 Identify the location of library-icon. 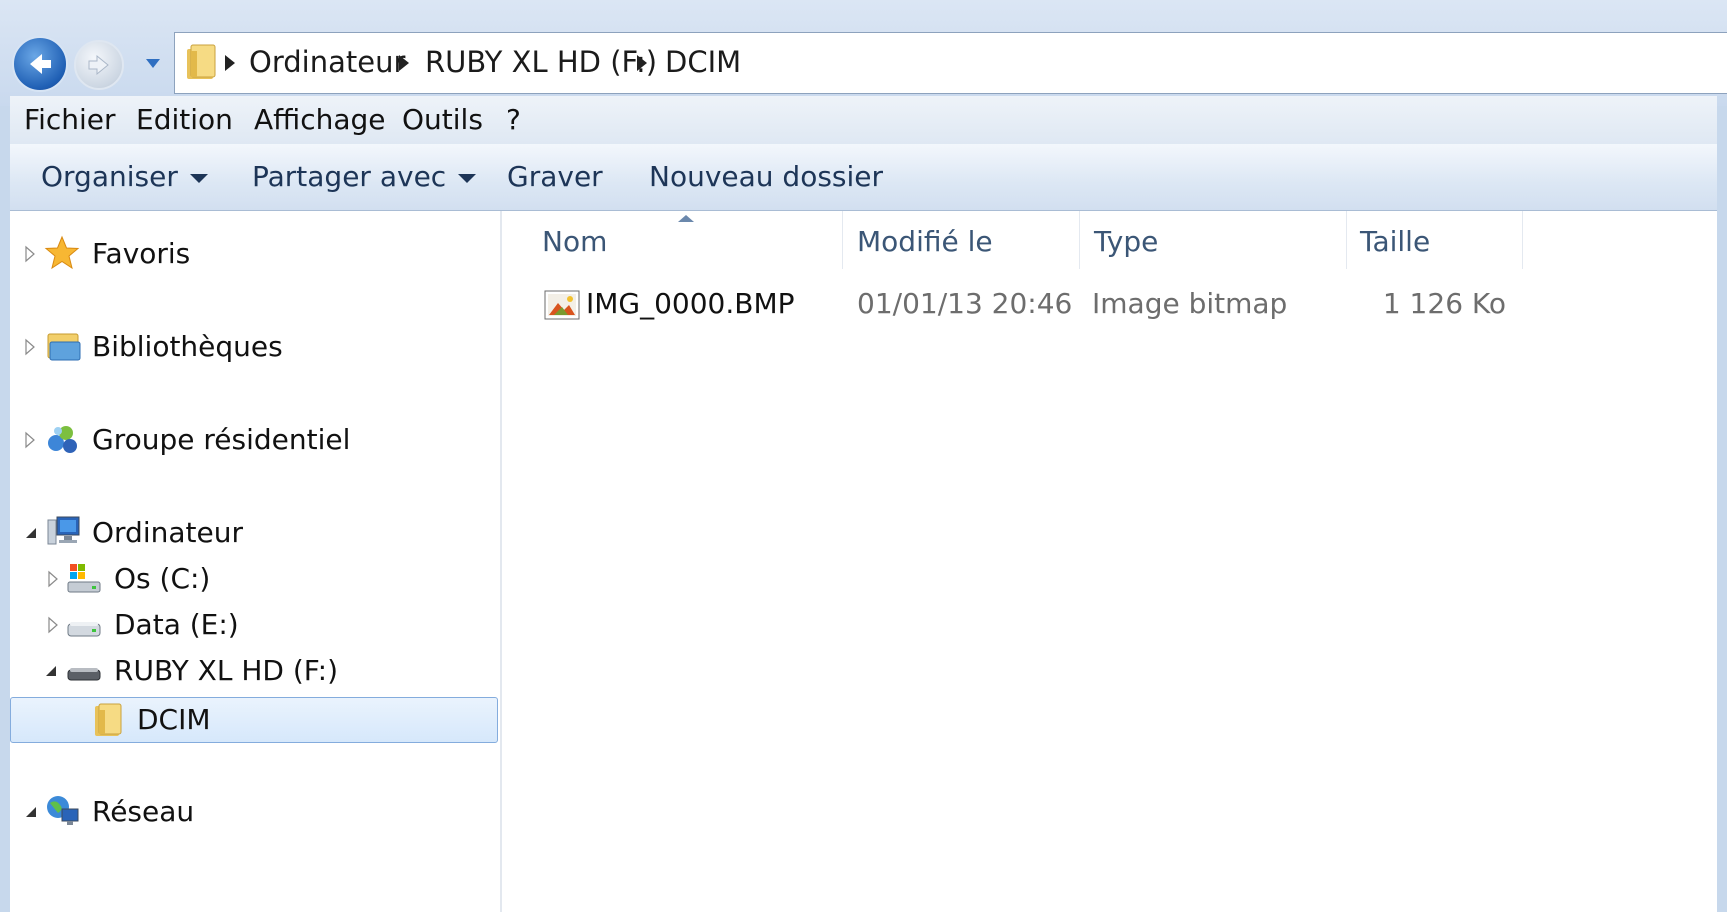
(64, 347).